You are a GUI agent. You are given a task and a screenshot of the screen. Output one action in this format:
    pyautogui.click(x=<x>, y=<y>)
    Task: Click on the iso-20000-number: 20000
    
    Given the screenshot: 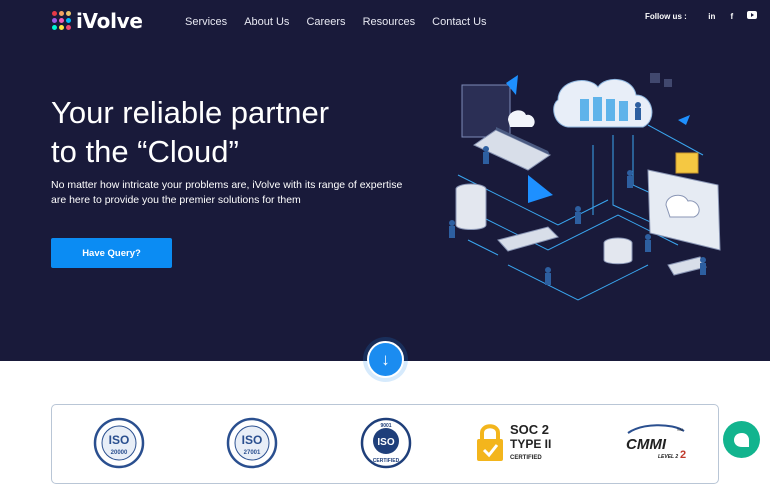 What is the action you would take?
    pyautogui.click(x=119, y=453)
    